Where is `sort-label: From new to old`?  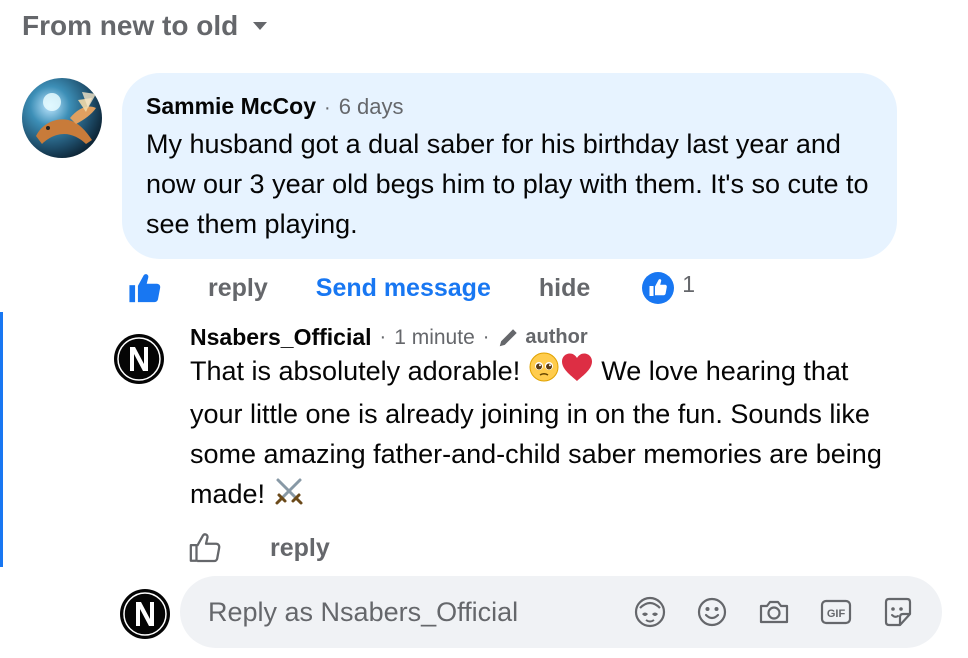
sort-label: From new to old is located at coordinates (130, 25).